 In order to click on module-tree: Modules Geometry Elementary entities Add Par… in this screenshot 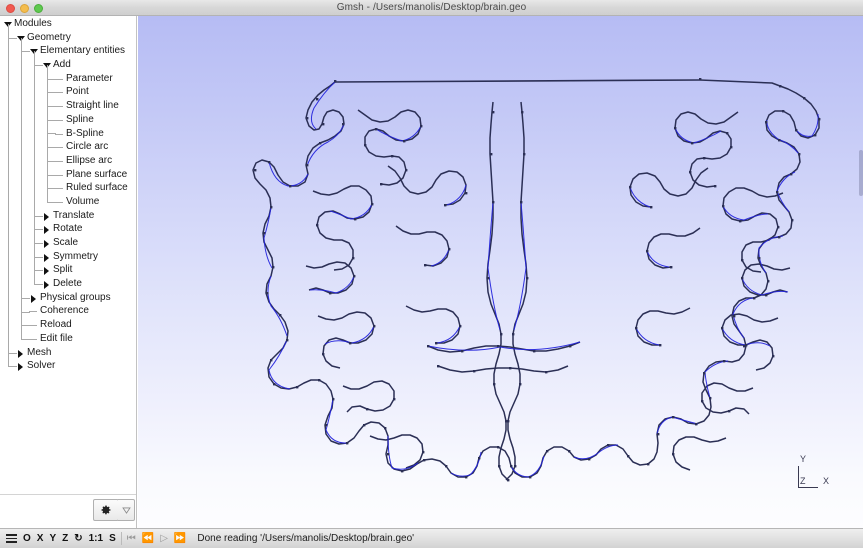, I will do `click(68, 194)`.